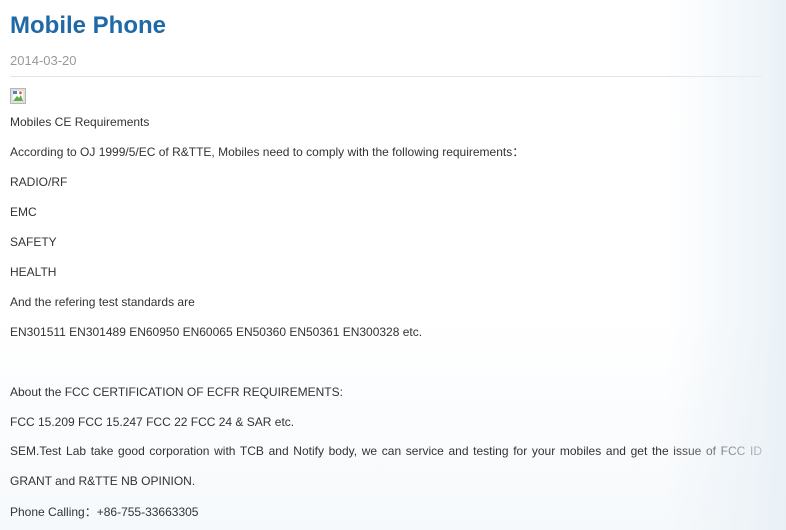 The width and height of the screenshot is (786, 530). I want to click on title-divider, so click(386, 76).